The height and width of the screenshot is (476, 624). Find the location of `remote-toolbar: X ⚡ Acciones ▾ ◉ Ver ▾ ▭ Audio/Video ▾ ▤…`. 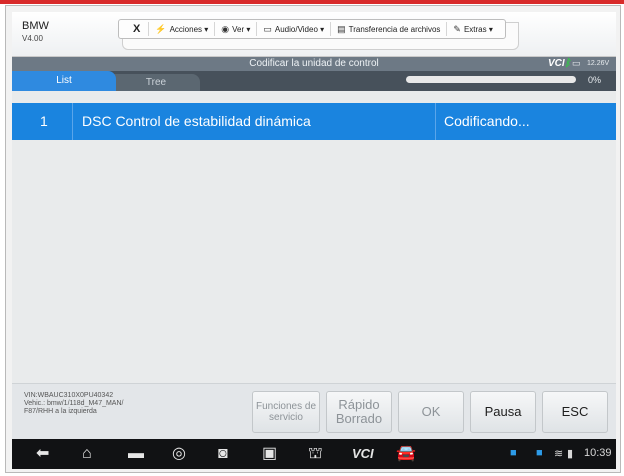

remote-toolbar: X ⚡ Acciones ▾ ◉ Ver ▾ ▭ Audio/Video ▾ ▤… is located at coordinates (312, 29).